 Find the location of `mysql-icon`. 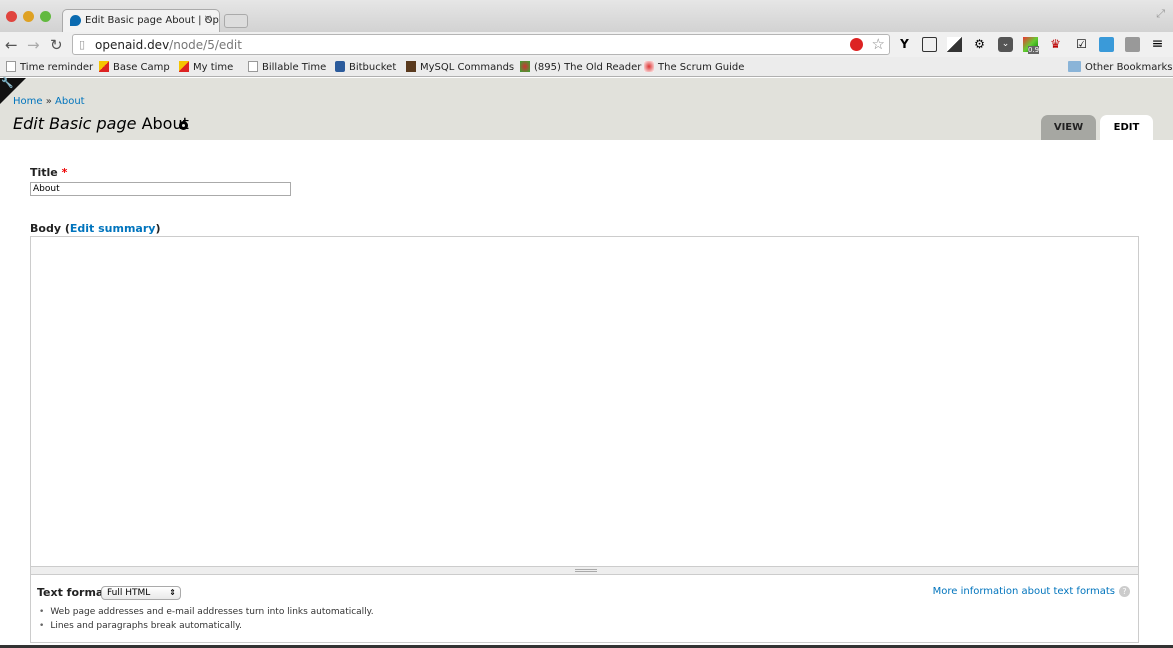

mysql-icon is located at coordinates (411, 66).